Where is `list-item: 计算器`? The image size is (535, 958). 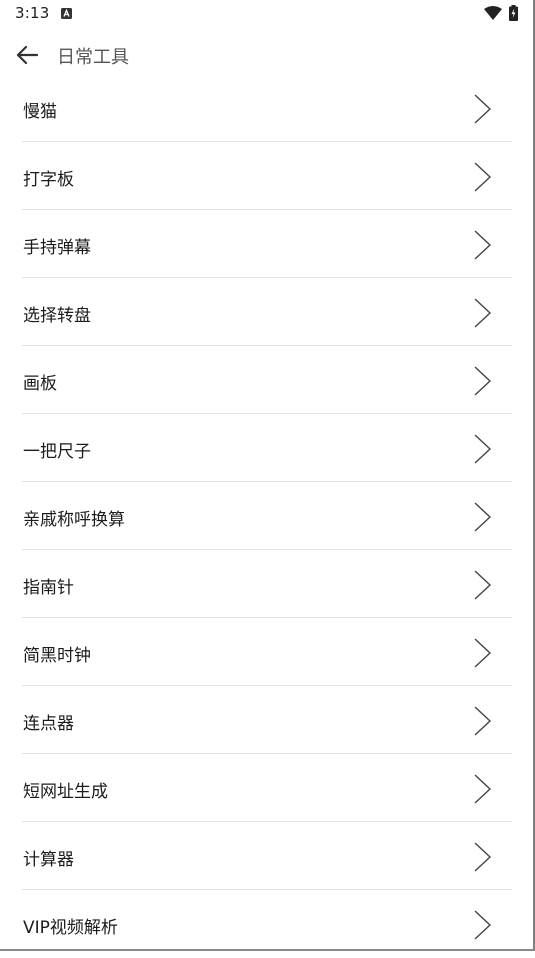
list-item: 计算器 is located at coordinates (267, 856).